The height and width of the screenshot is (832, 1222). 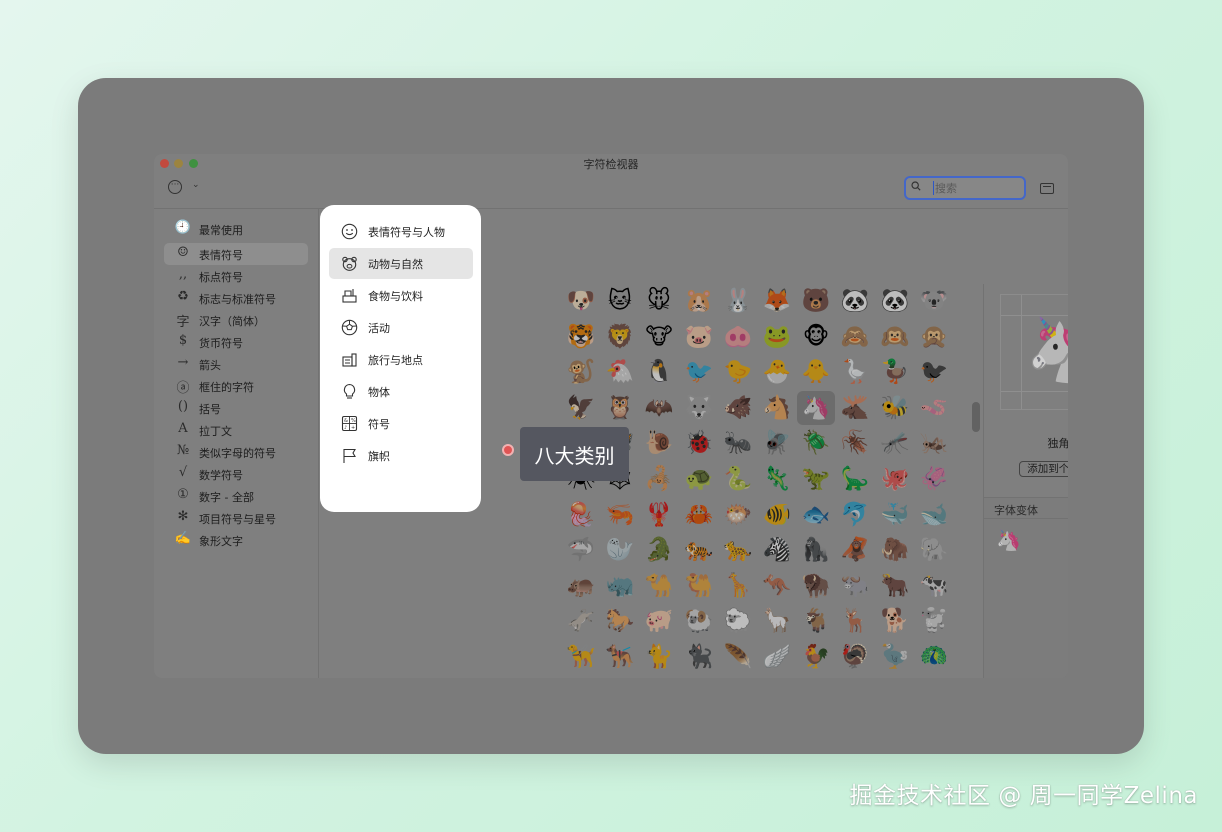 I want to click on emoji-cell: 🐪, so click(x=659, y=586).